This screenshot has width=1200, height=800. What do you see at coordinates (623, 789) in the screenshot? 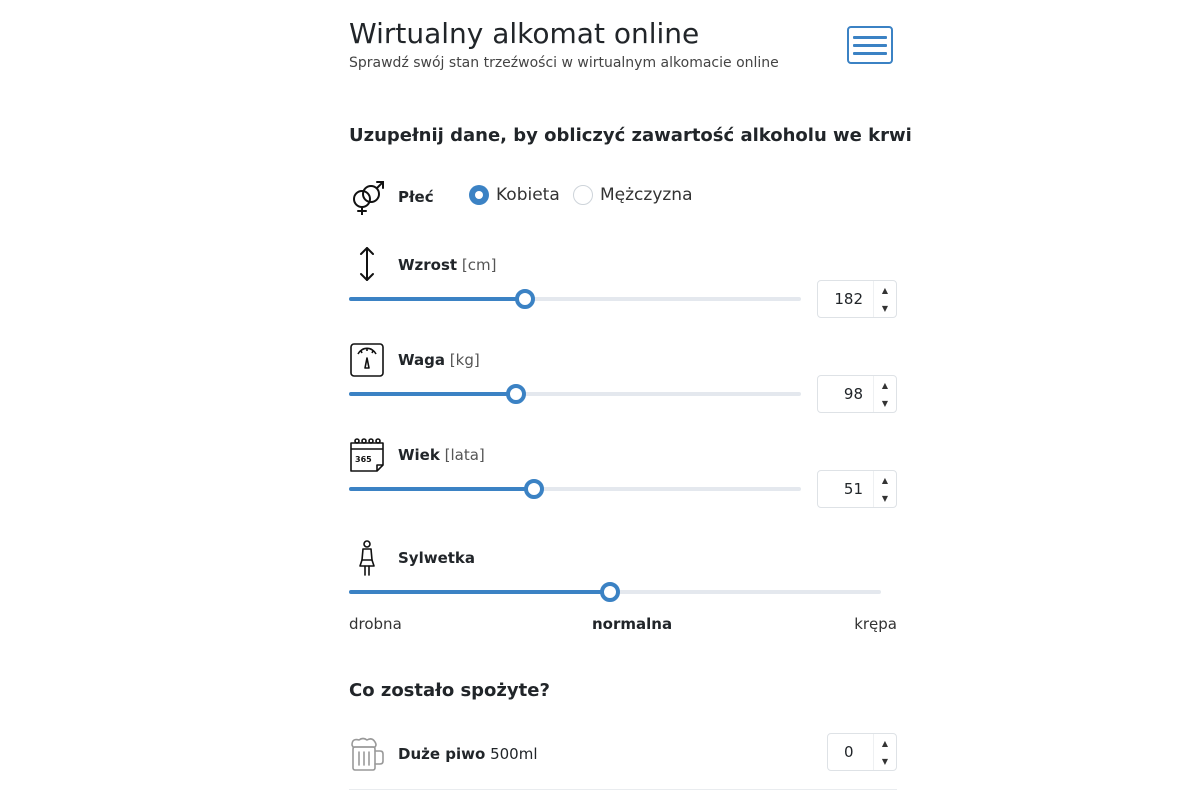
I see `divider` at bounding box center [623, 789].